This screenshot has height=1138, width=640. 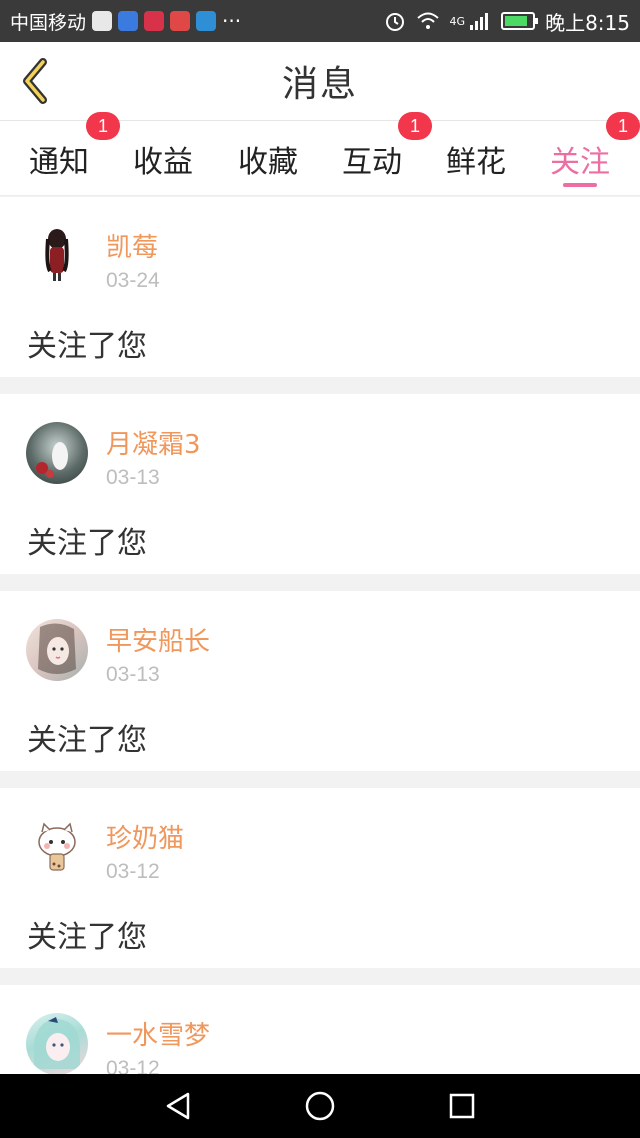 I want to click on tab-earnings: 收益, so click(x=163, y=159).